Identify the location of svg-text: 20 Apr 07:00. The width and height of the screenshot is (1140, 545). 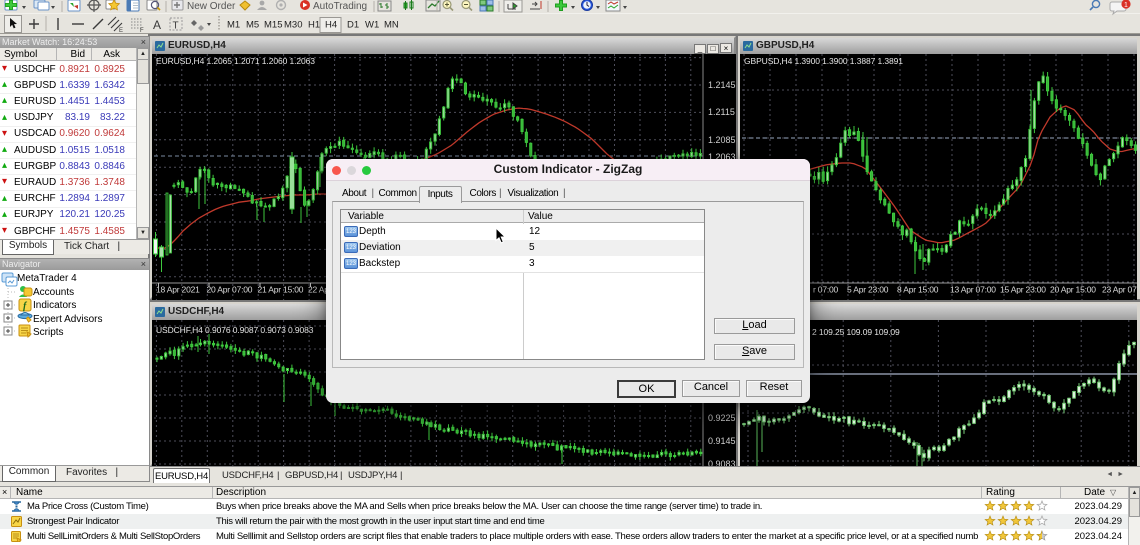
(230, 290).